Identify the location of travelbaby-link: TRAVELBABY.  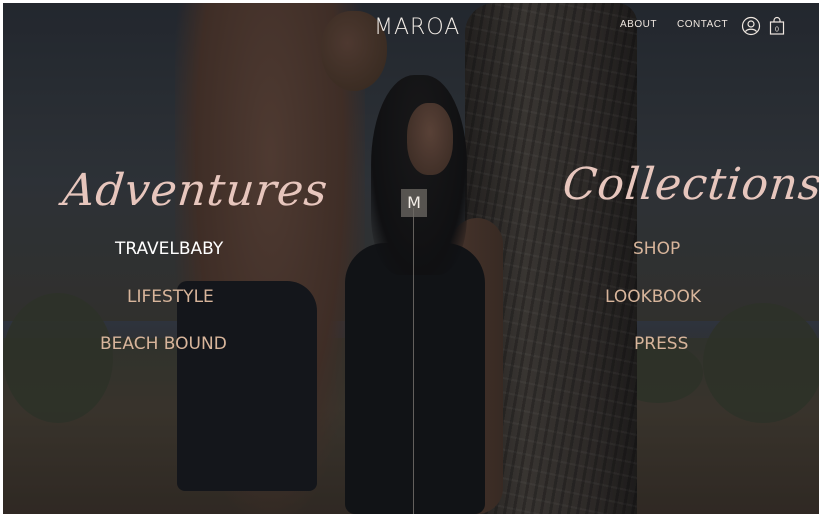
(169, 249).